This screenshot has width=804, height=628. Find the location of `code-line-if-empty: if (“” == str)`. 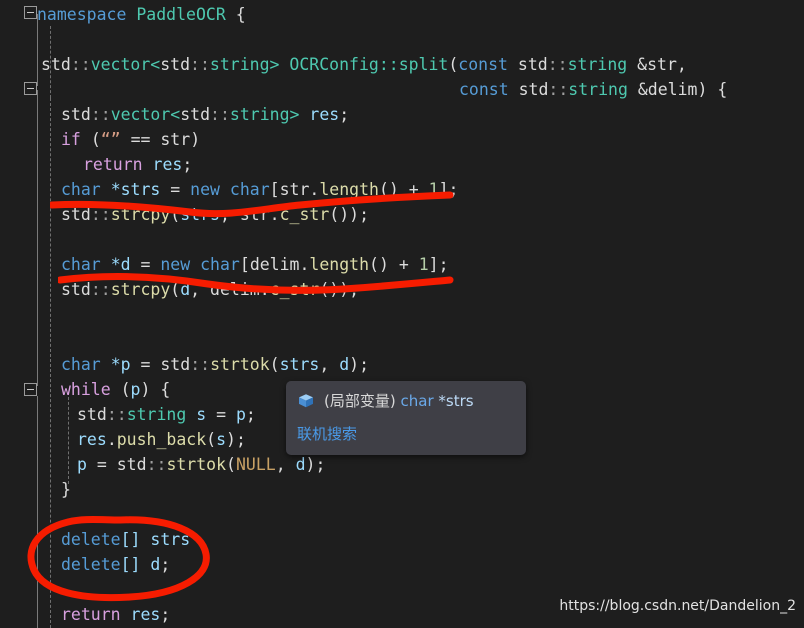

code-line-if-empty: if (“” == str) is located at coordinates (131, 139).